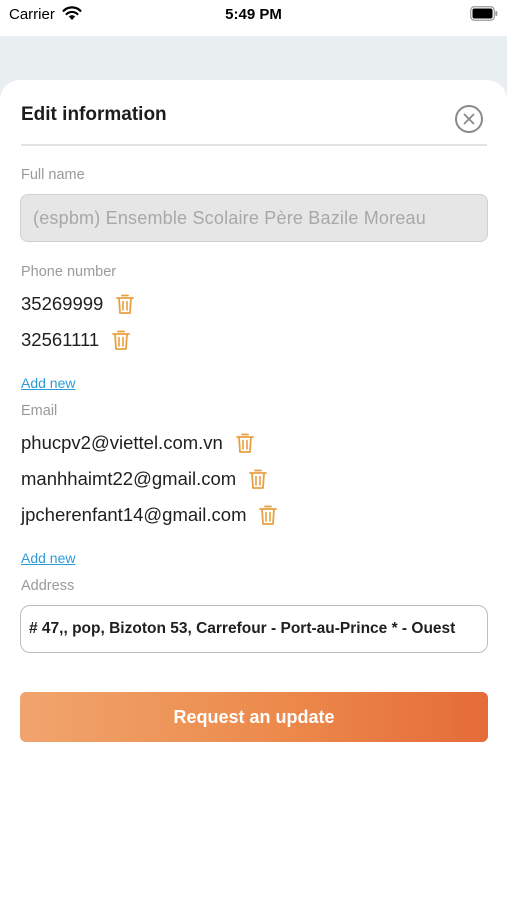  Describe the element at coordinates (39, 411) in the screenshot. I see `email-label: Email` at that location.